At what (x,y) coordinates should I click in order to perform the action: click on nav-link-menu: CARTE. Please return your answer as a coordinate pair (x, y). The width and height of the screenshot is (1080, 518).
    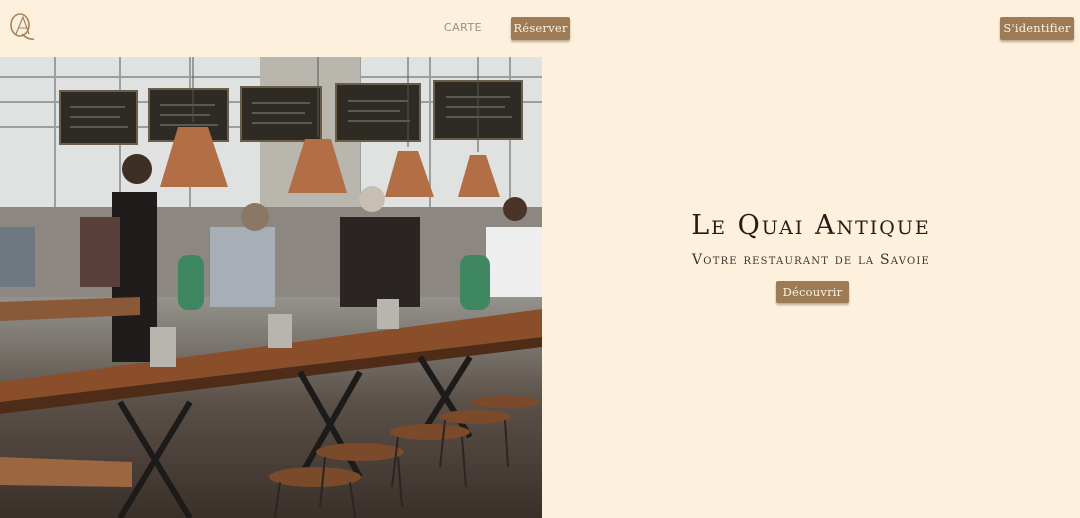
    Looking at the image, I should click on (463, 28).